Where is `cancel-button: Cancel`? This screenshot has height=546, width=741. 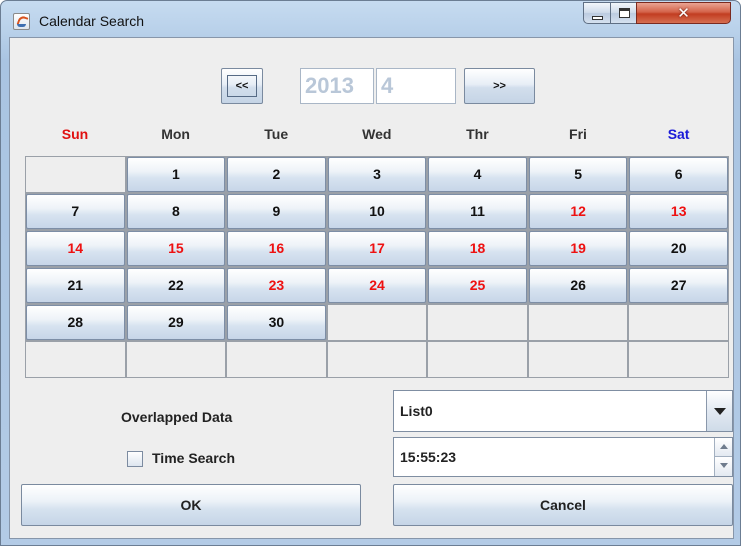
cancel-button: Cancel is located at coordinates (563, 505).